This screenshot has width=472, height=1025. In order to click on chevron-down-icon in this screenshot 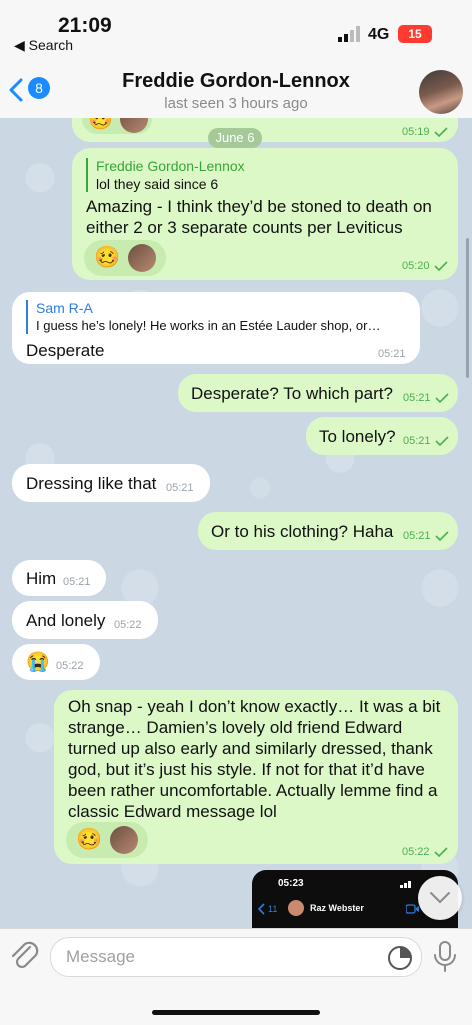, I will do `click(440, 898)`.